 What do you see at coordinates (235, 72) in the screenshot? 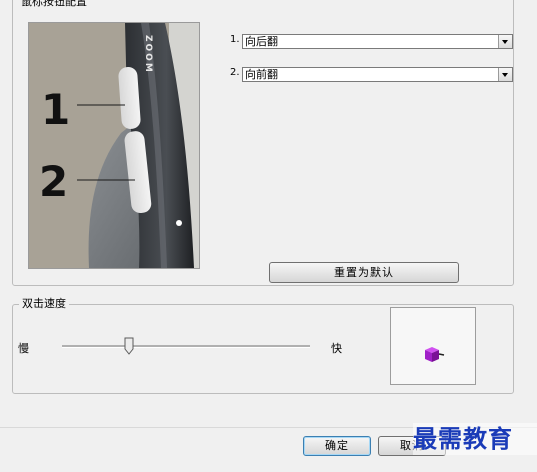
I see `combo-2-label: 2.` at bounding box center [235, 72].